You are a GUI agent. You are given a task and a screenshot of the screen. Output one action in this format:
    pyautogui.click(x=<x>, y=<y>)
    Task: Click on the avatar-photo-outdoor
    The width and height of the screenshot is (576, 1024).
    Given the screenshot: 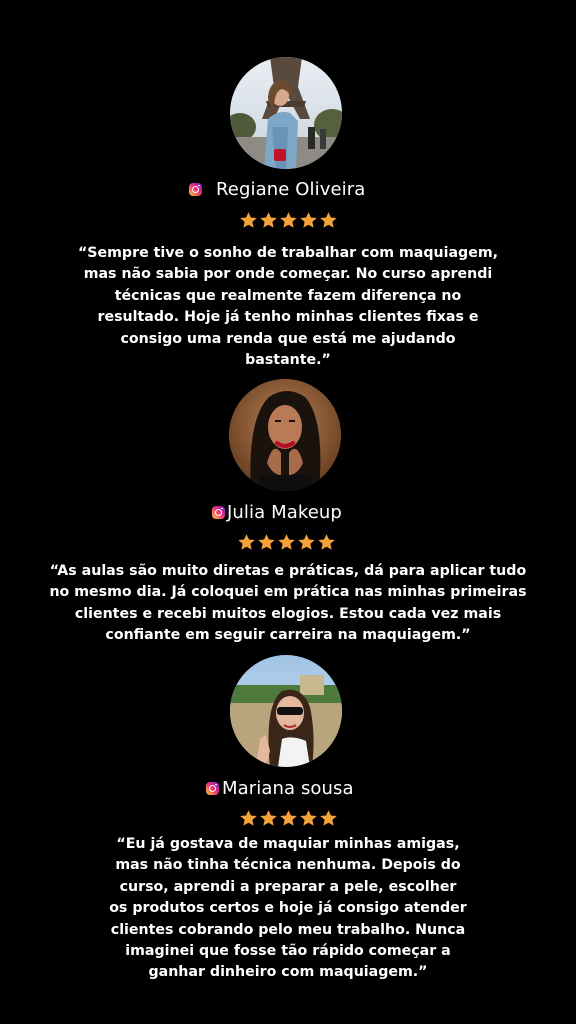 What is the action you would take?
    pyautogui.click(x=286, y=711)
    